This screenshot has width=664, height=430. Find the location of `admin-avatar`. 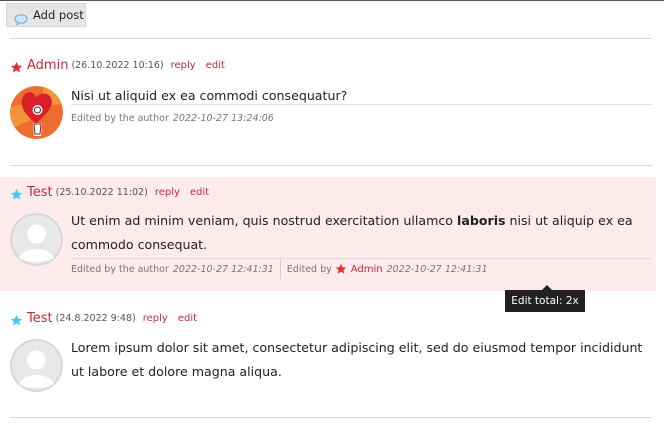

admin-avatar is located at coordinates (36, 112).